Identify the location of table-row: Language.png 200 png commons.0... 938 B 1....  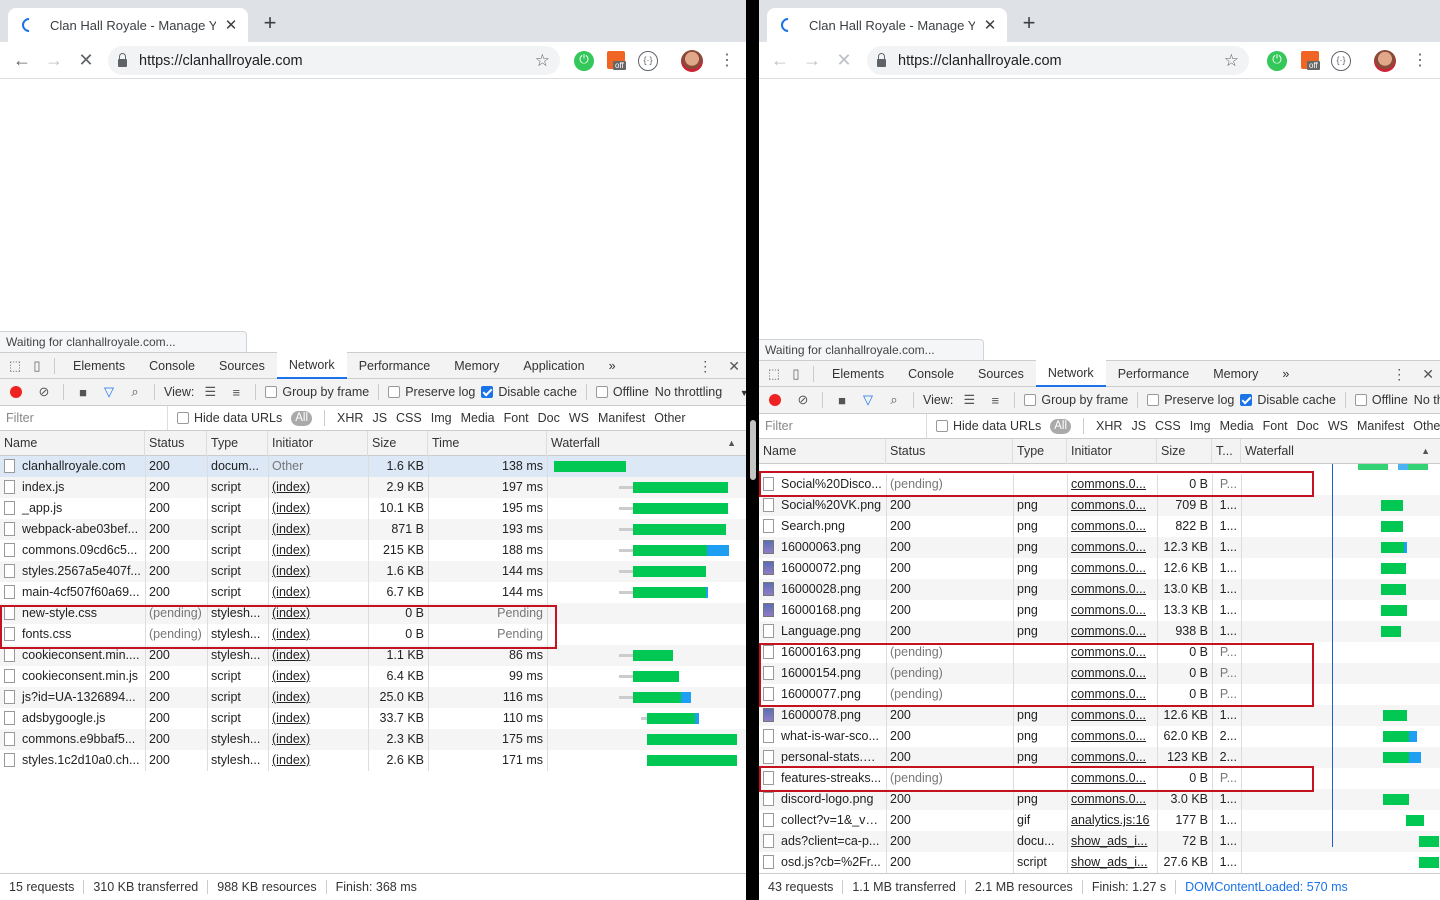
(1099, 631).